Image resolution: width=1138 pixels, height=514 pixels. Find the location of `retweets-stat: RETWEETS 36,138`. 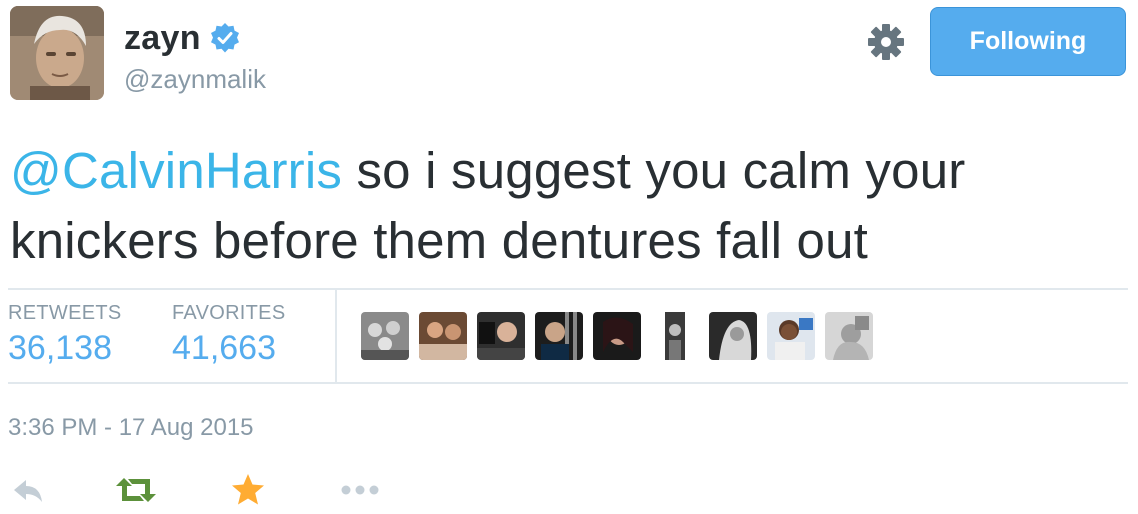

retweets-stat: RETWEETS 36,138 is located at coordinates (65, 335).